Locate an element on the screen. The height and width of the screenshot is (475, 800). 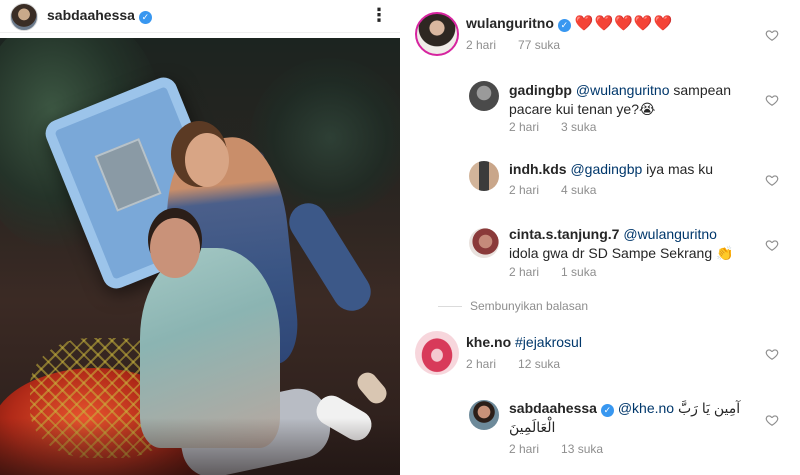
comment-meta: 2 hari 1 suka is located at coordinates (552, 272).